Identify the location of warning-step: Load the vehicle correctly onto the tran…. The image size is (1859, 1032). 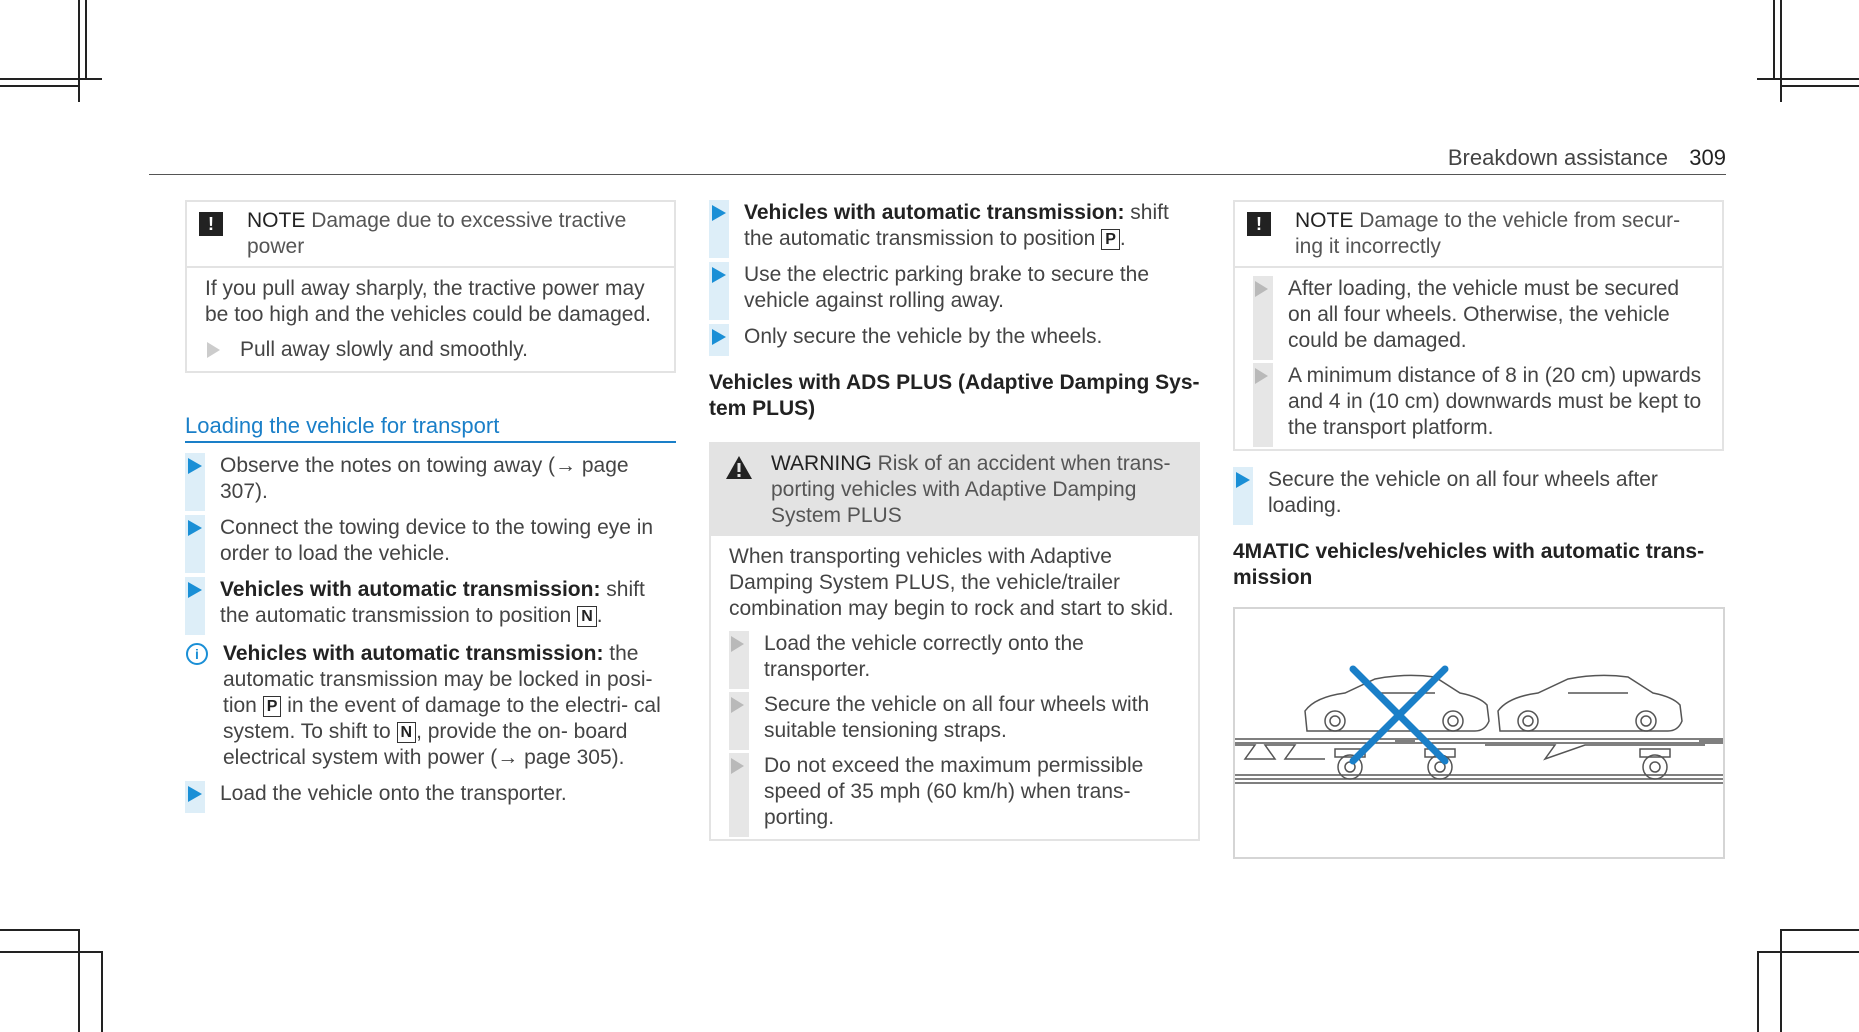
(954, 660).